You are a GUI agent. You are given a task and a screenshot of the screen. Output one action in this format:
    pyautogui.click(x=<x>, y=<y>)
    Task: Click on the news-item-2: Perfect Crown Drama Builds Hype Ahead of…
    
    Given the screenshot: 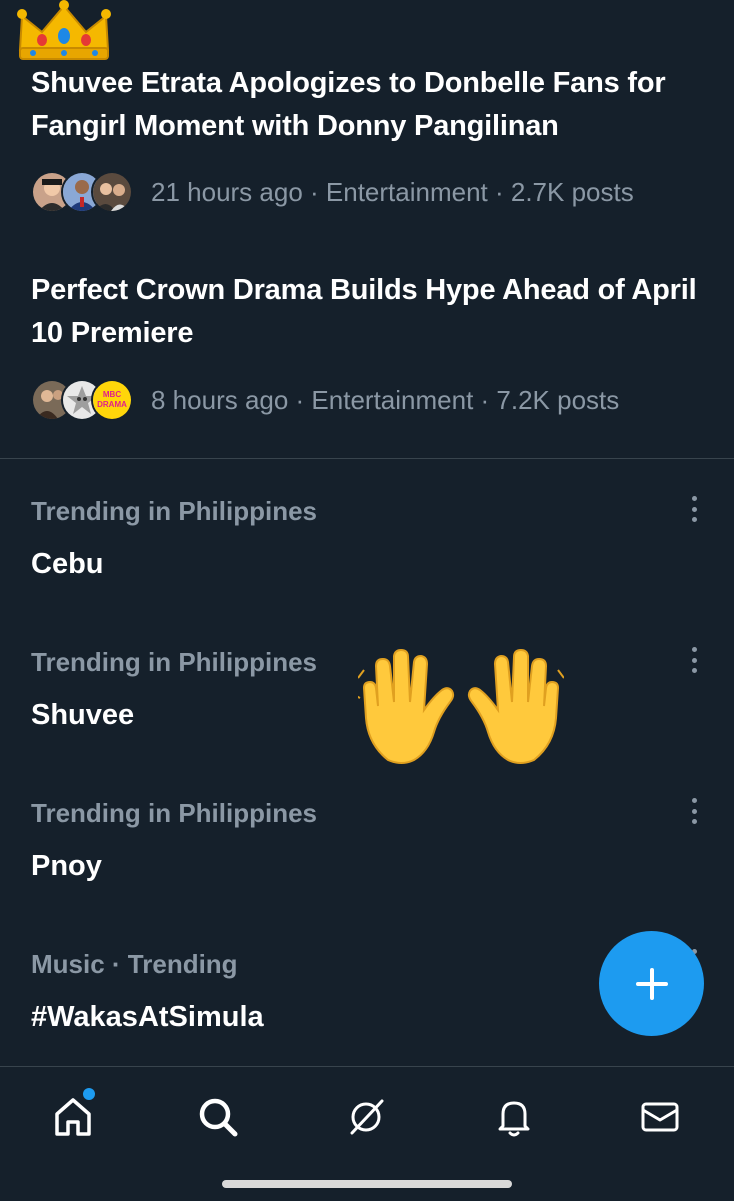 What is the action you would take?
    pyautogui.click(x=367, y=312)
    